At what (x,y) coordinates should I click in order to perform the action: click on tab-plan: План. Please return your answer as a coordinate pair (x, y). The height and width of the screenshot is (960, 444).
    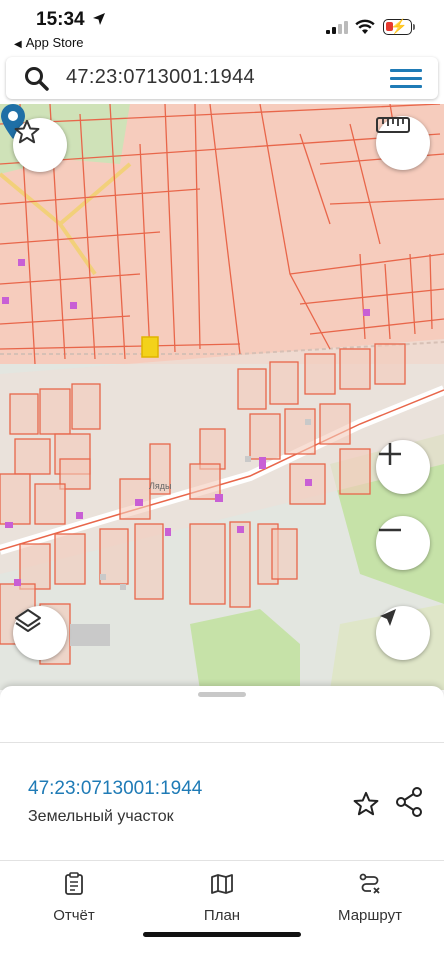
    Looking at the image, I should click on (222, 898).